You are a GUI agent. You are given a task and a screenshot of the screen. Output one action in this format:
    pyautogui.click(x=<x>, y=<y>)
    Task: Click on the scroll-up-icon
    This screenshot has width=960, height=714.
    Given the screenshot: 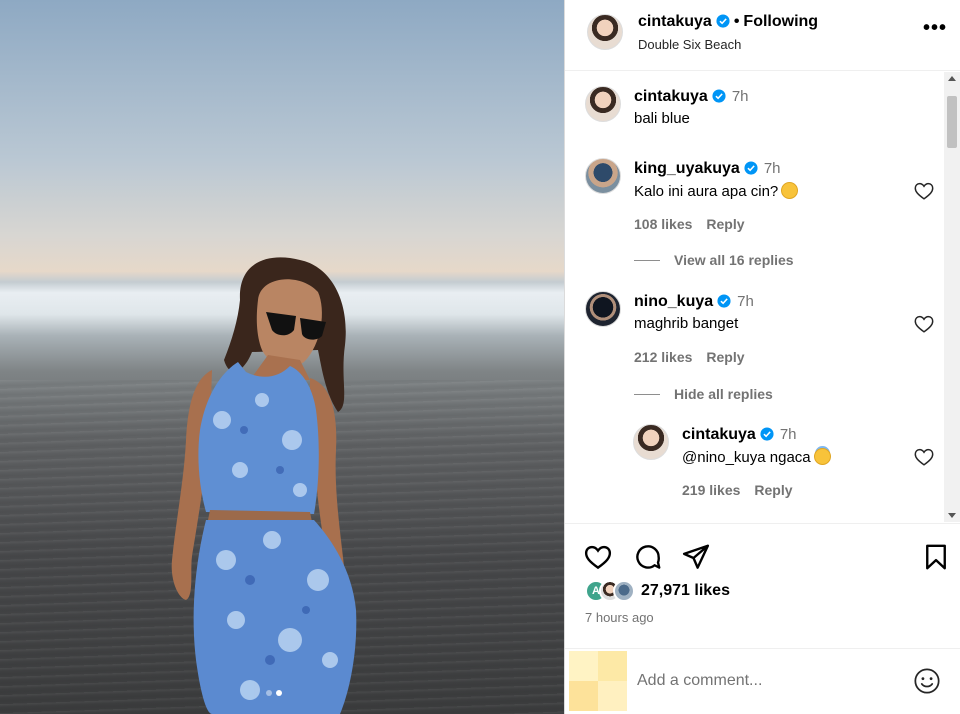 What is the action you would take?
    pyautogui.click(x=952, y=78)
    